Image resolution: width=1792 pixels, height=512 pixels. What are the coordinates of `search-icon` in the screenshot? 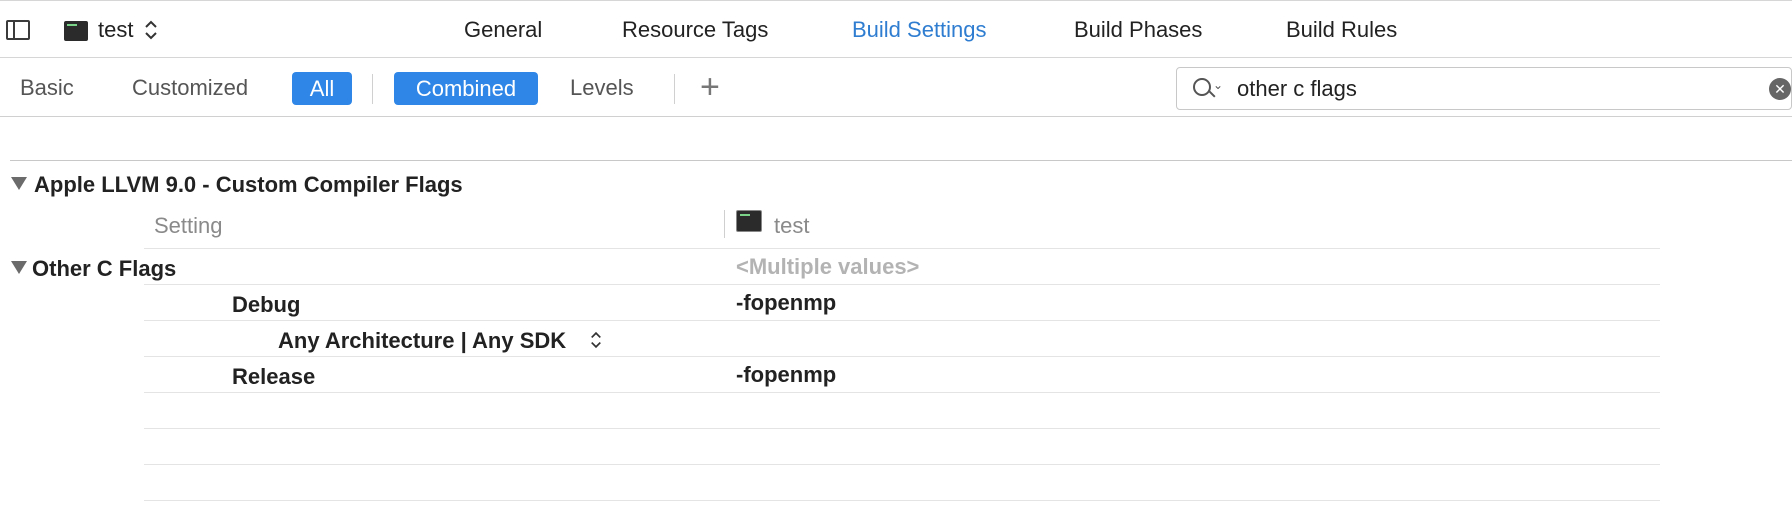 It's located at (1202, 87).